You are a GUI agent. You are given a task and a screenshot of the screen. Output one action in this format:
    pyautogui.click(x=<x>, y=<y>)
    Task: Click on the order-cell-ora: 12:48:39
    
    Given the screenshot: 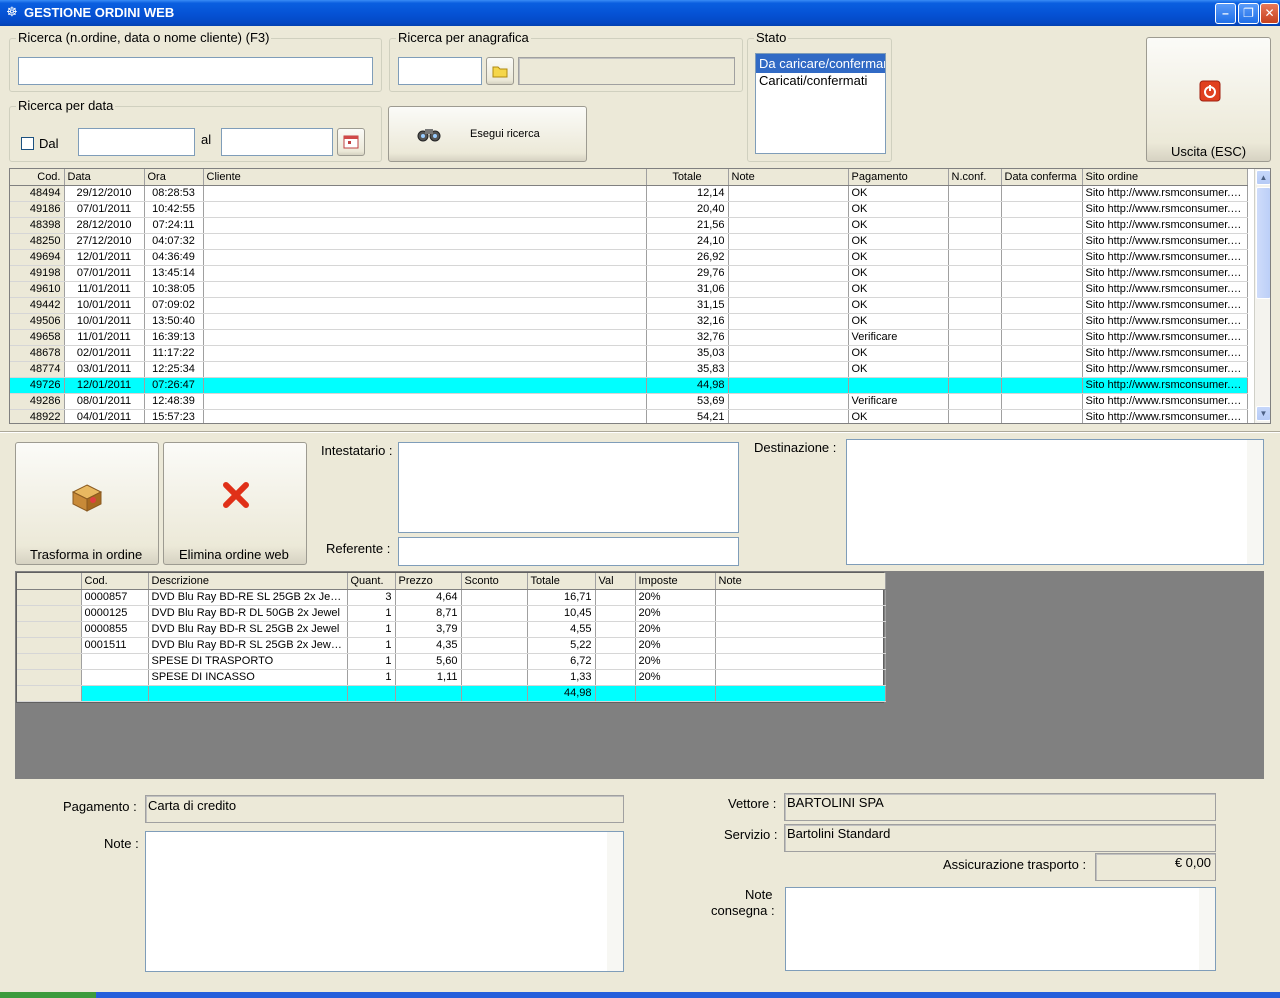 What is the action you would take?
    pyautogui.click(x=174, y=401)
    